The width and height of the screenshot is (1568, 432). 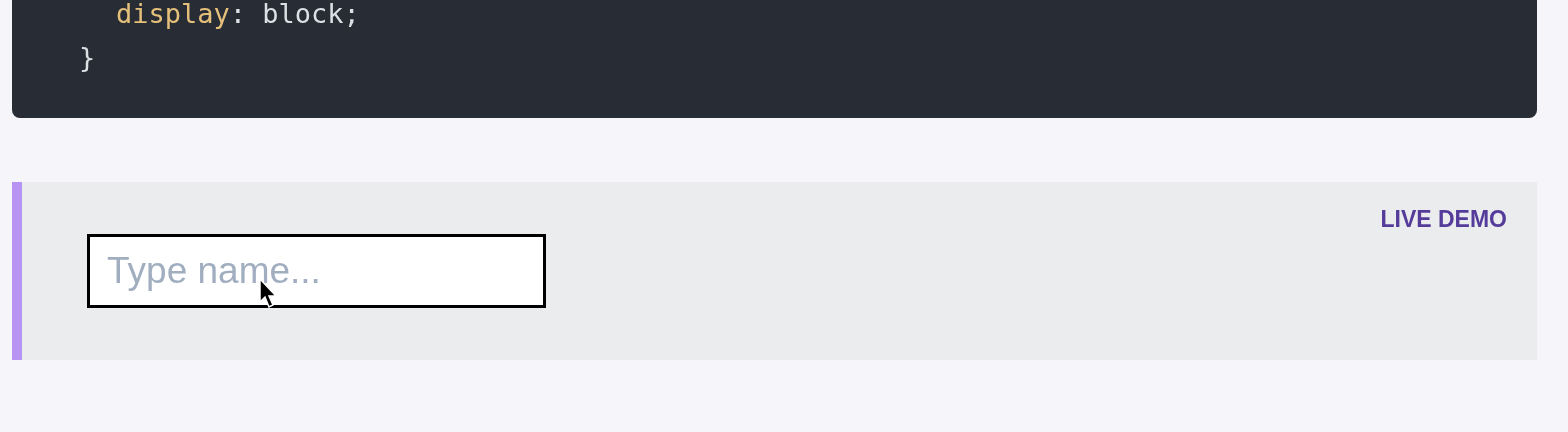 I want to click on code-line: display: block;, so click(x=238, y=14).